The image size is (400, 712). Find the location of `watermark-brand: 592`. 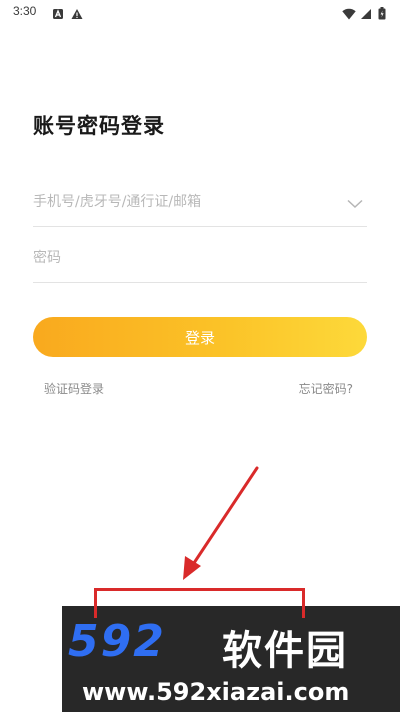

watermark-brand: 592 is located at coordinates (117, 641).